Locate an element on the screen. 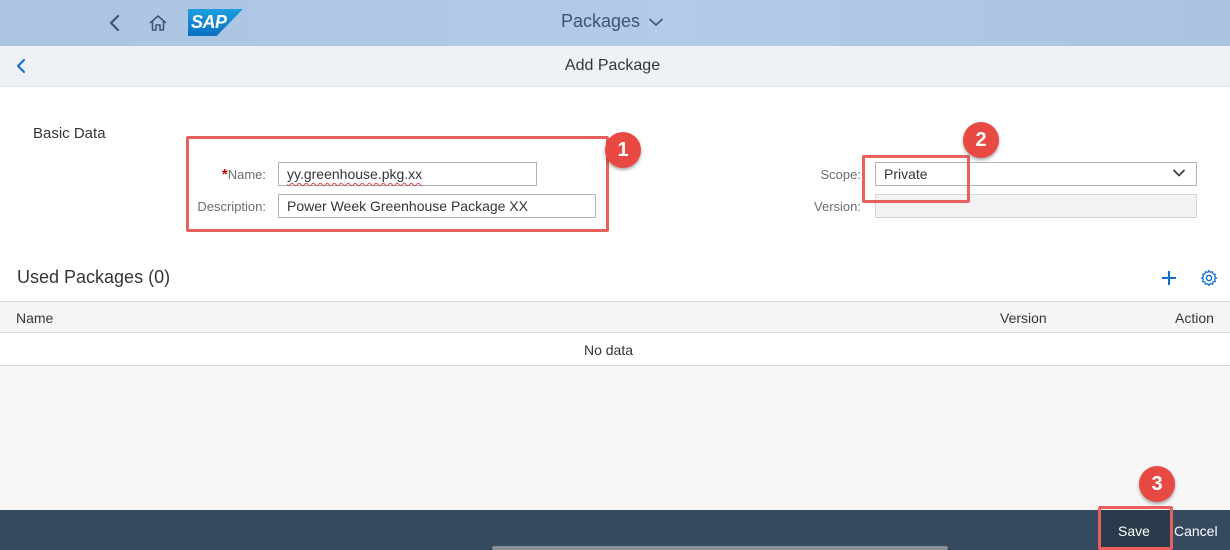  highlight-box-scope is located at coordinates (916, 179).